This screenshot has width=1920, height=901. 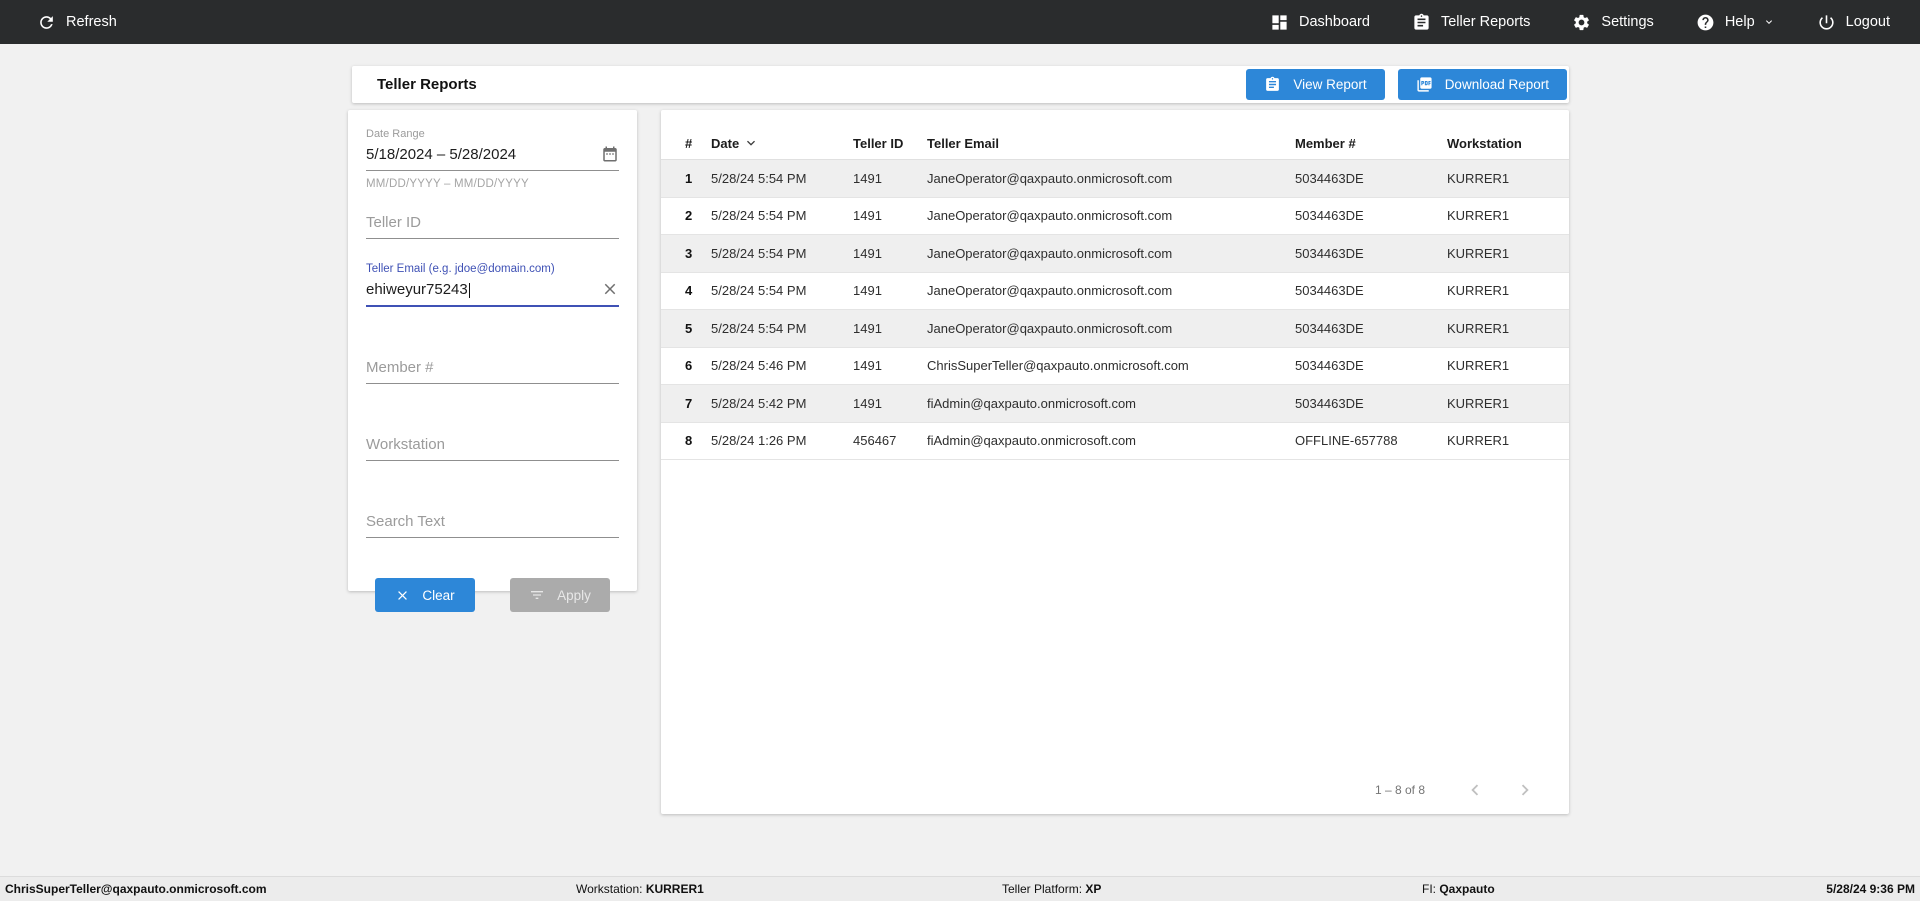 What do you see at coordinates (875, 441) in the screenshot?
I see `cell-teller-id: 456467` at bounding box center [875, 441].